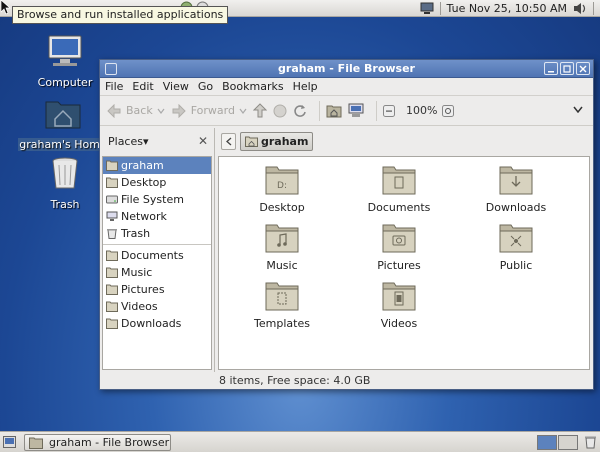  What do you see at coordinates (157, 323) in the screenshot?
I see `sidebar-item-downloads: Downloads` at bounding box center [157, 323].